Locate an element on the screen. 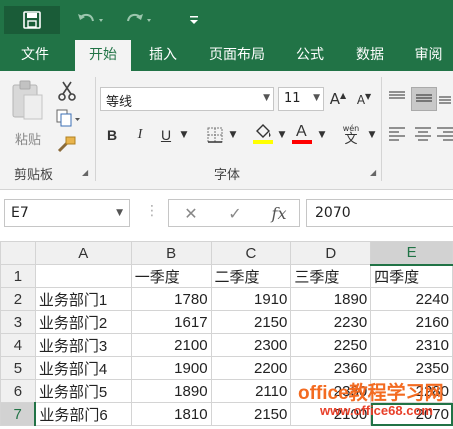 This screenshot has height=429, width=453. align-right-button is located at coordinates (445, 135).